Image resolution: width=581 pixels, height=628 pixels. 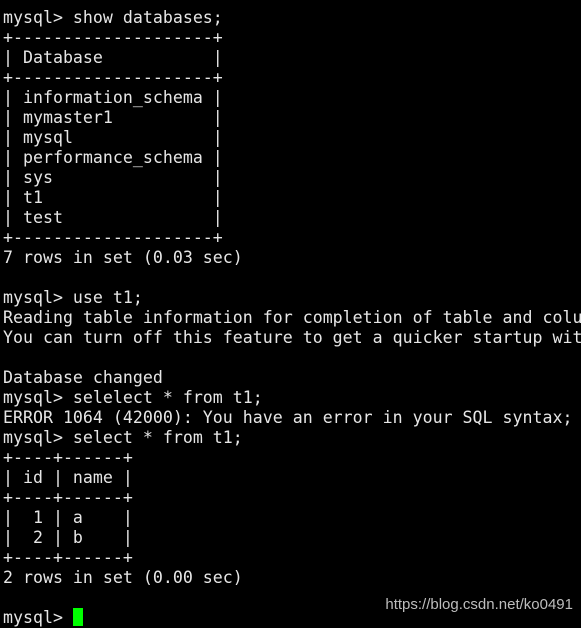 I want to click on terminal-line: | performance_schema |, so click(x=113, y=157).